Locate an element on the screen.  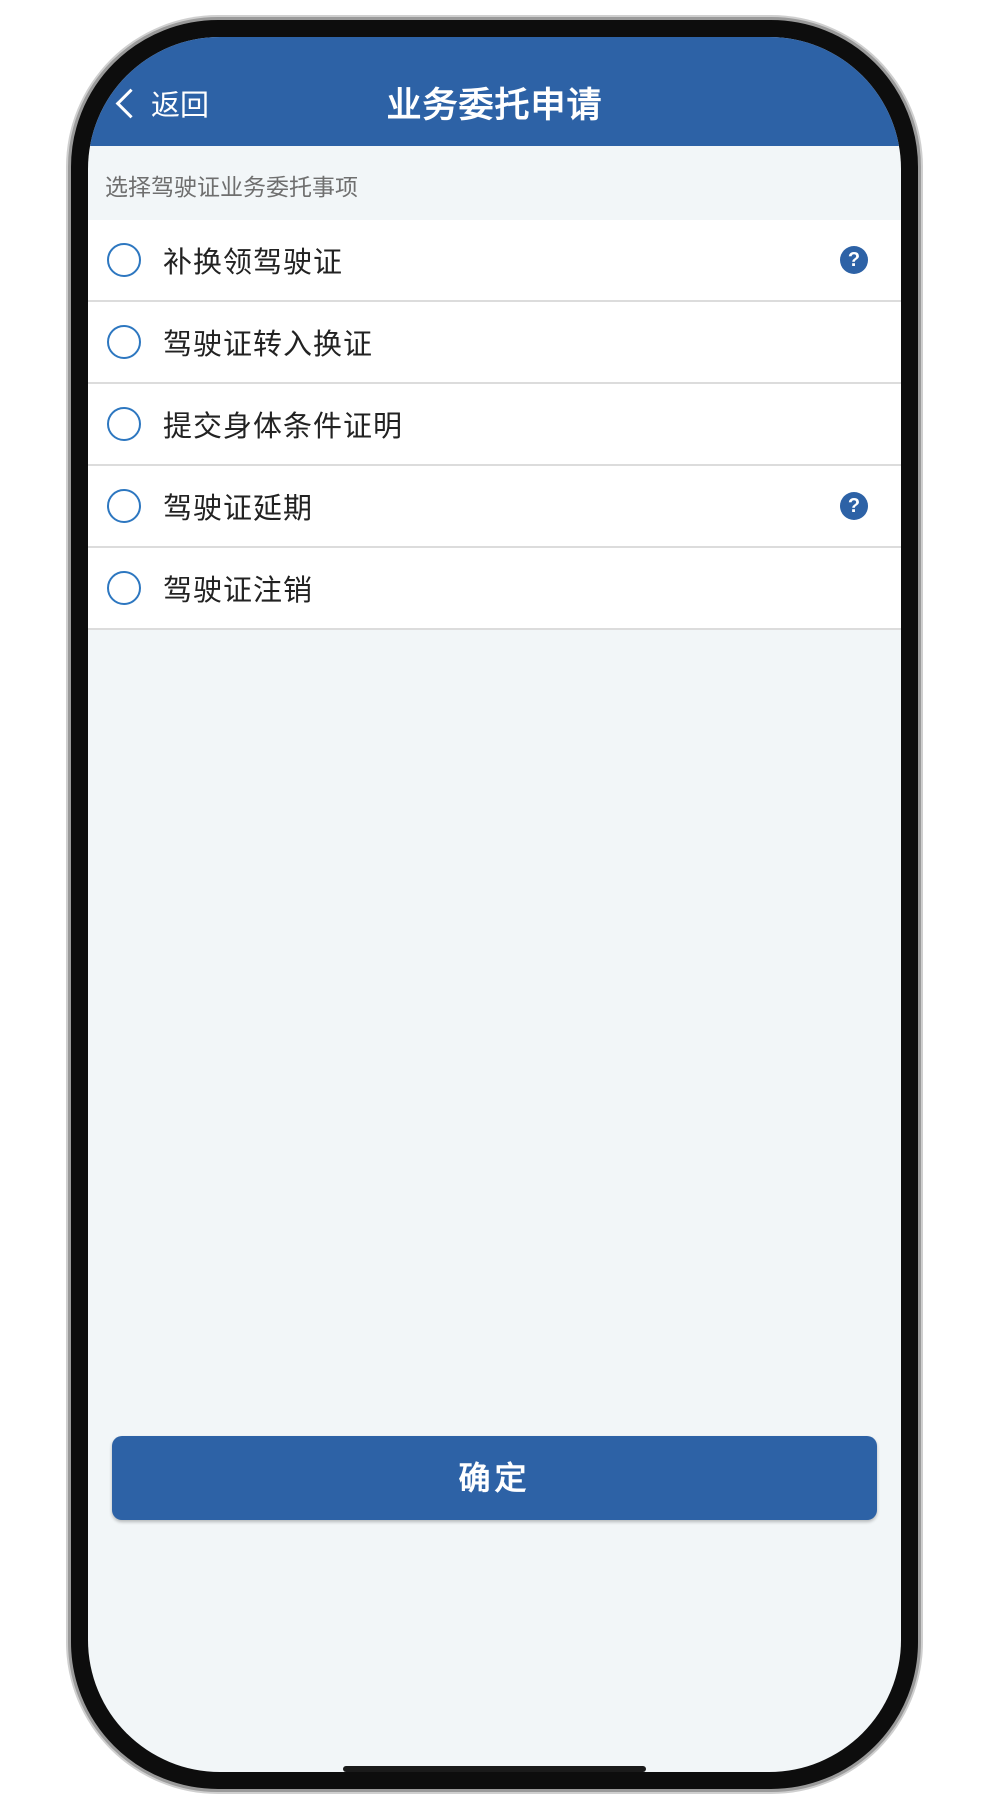
option-item-transfer-license: 驾驶证转入换证 is located at coordinates (494, 343).